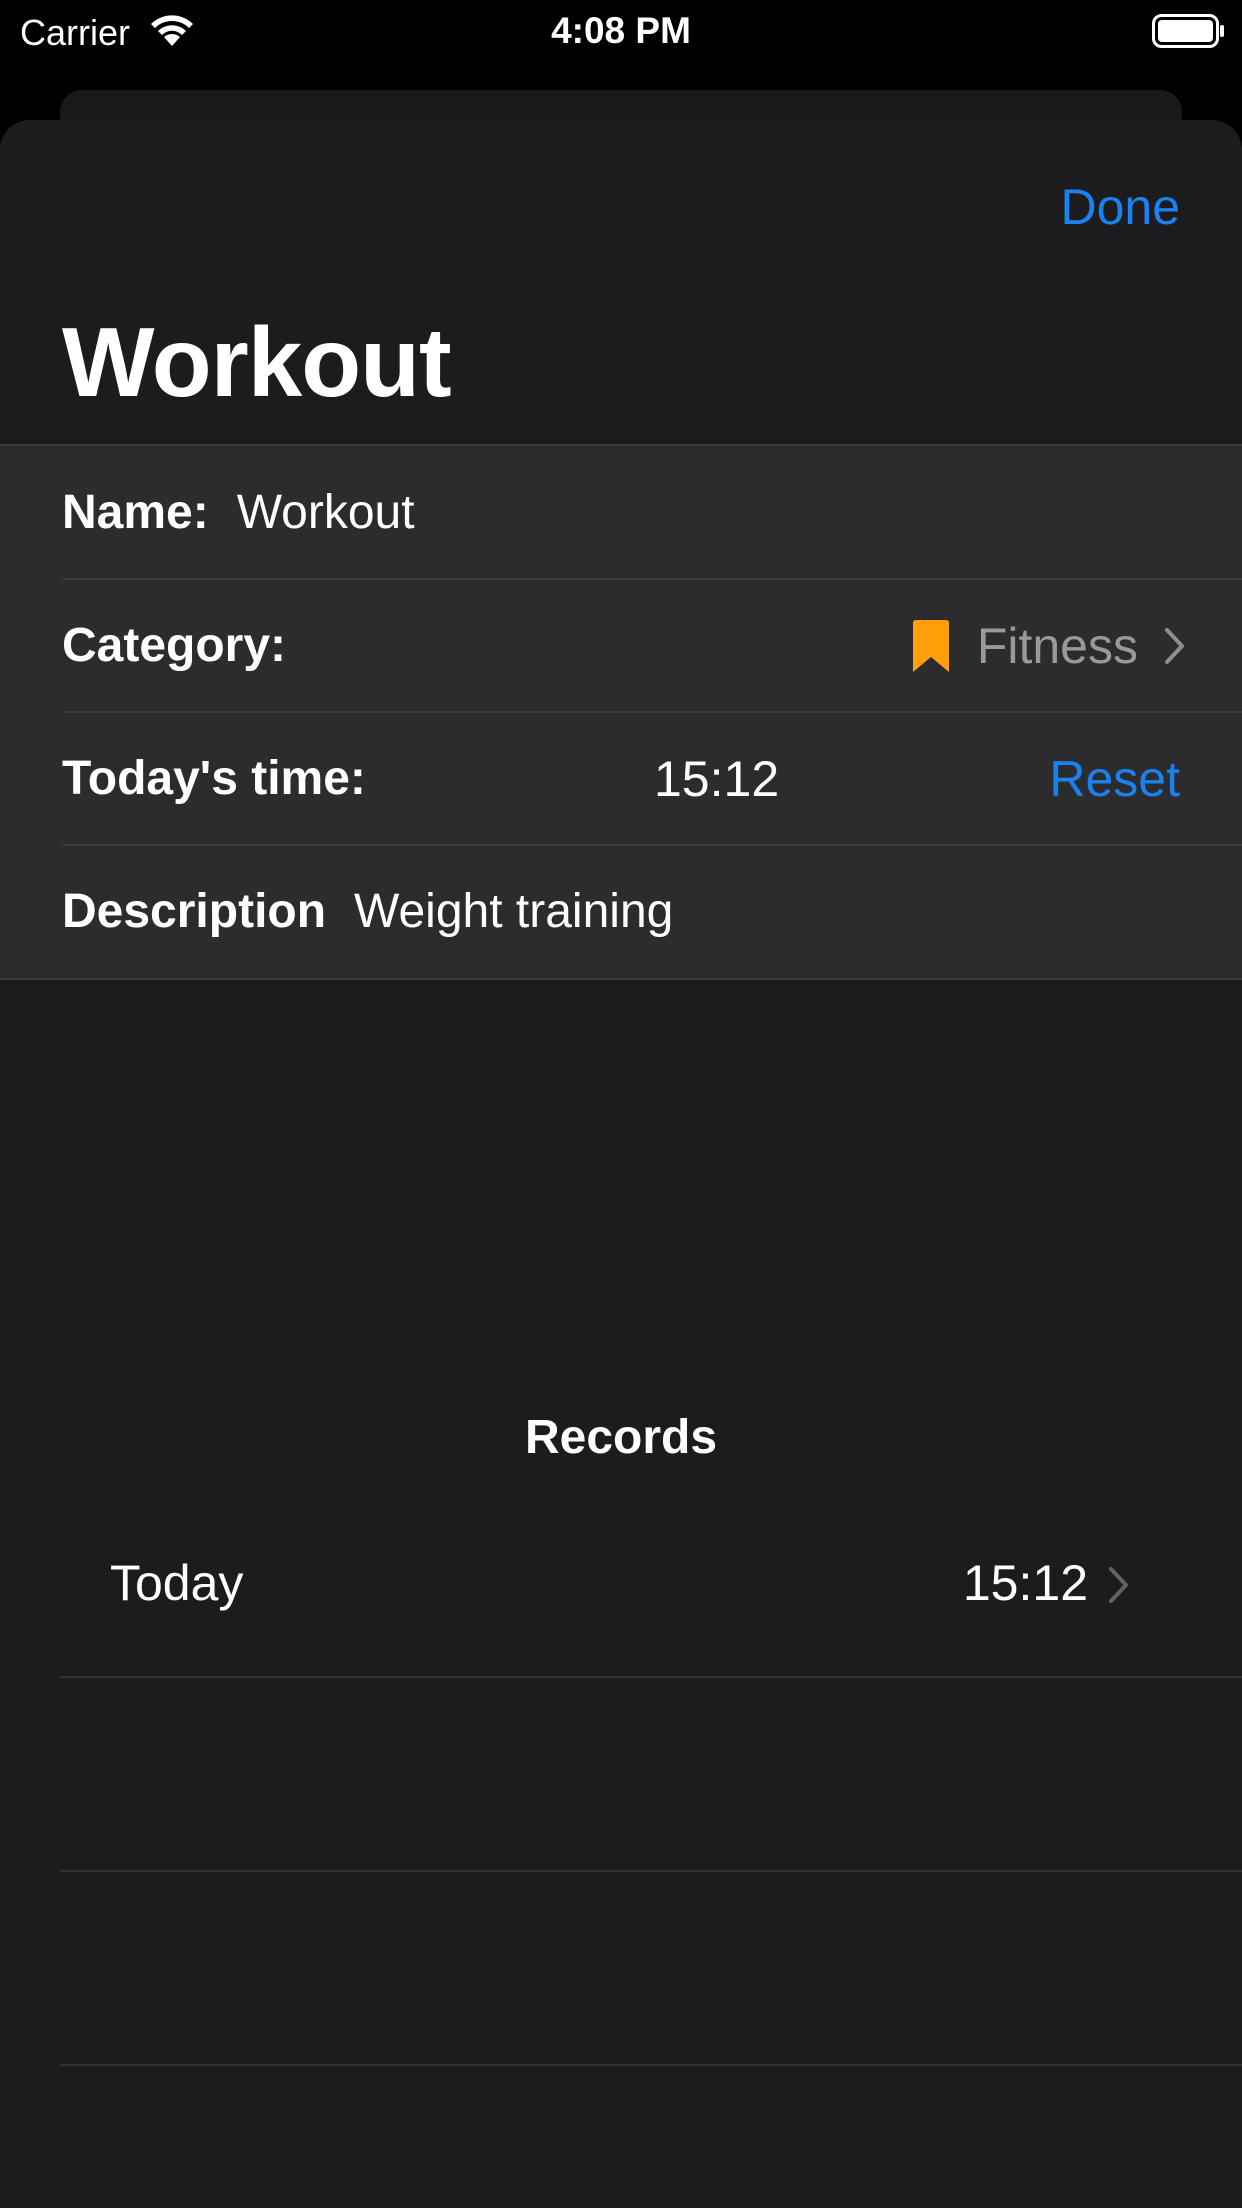 The image size is (1242, 2208). Describe the element at coordinates (513, 911) in the screenshot. I see `description-field: Weight training` at that location.